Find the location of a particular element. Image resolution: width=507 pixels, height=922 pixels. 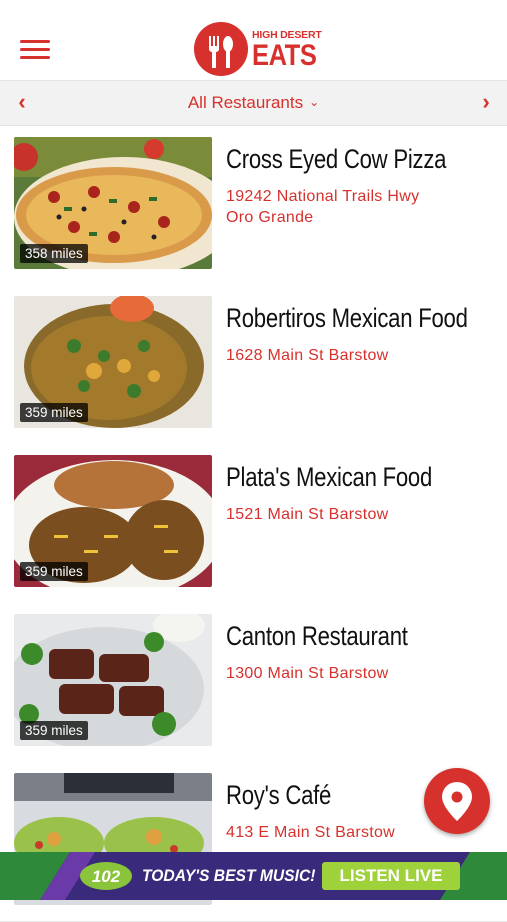

address-line: 19242 National Trails Hwy is located at coordinates (323, 196).